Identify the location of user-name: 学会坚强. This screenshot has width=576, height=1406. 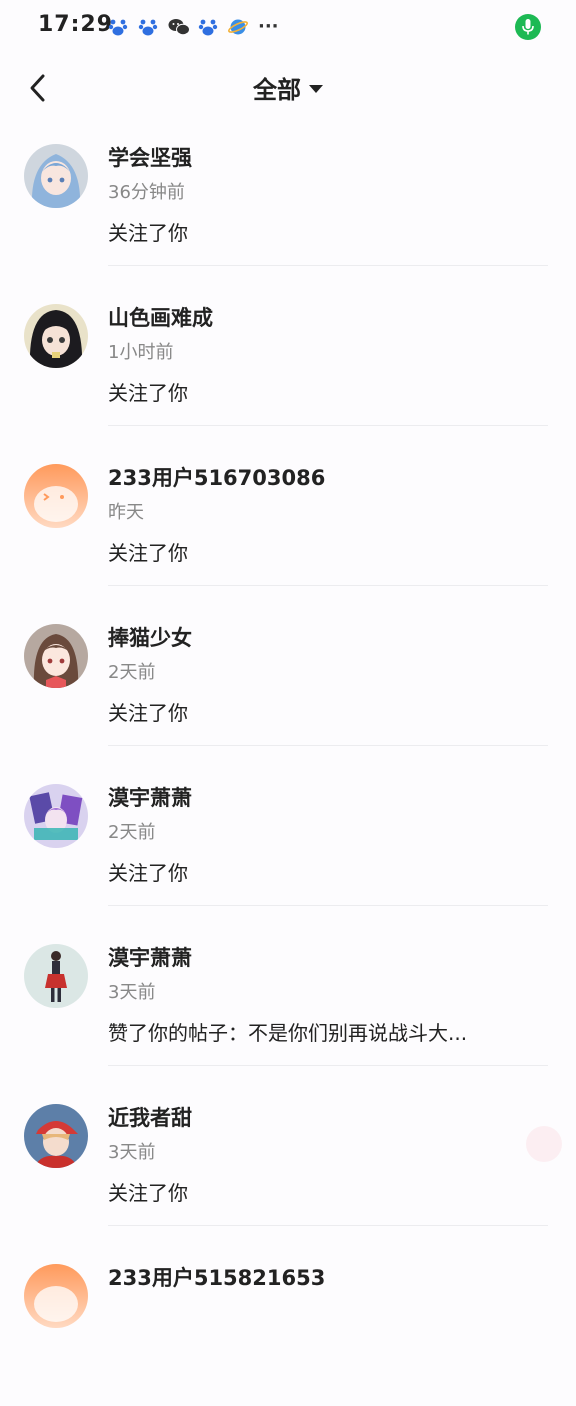
(150, 157).